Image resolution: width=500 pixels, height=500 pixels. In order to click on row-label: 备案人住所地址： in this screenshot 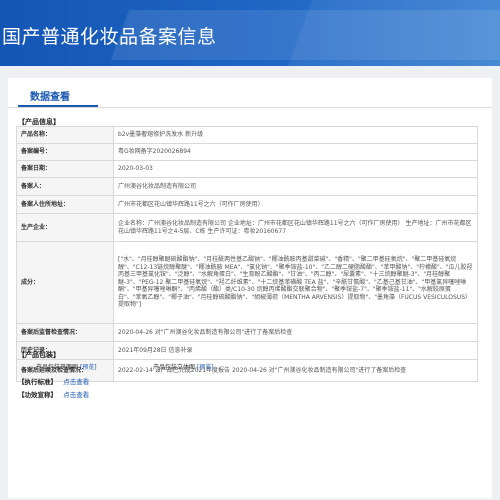, I will do `click(65, 204)`.